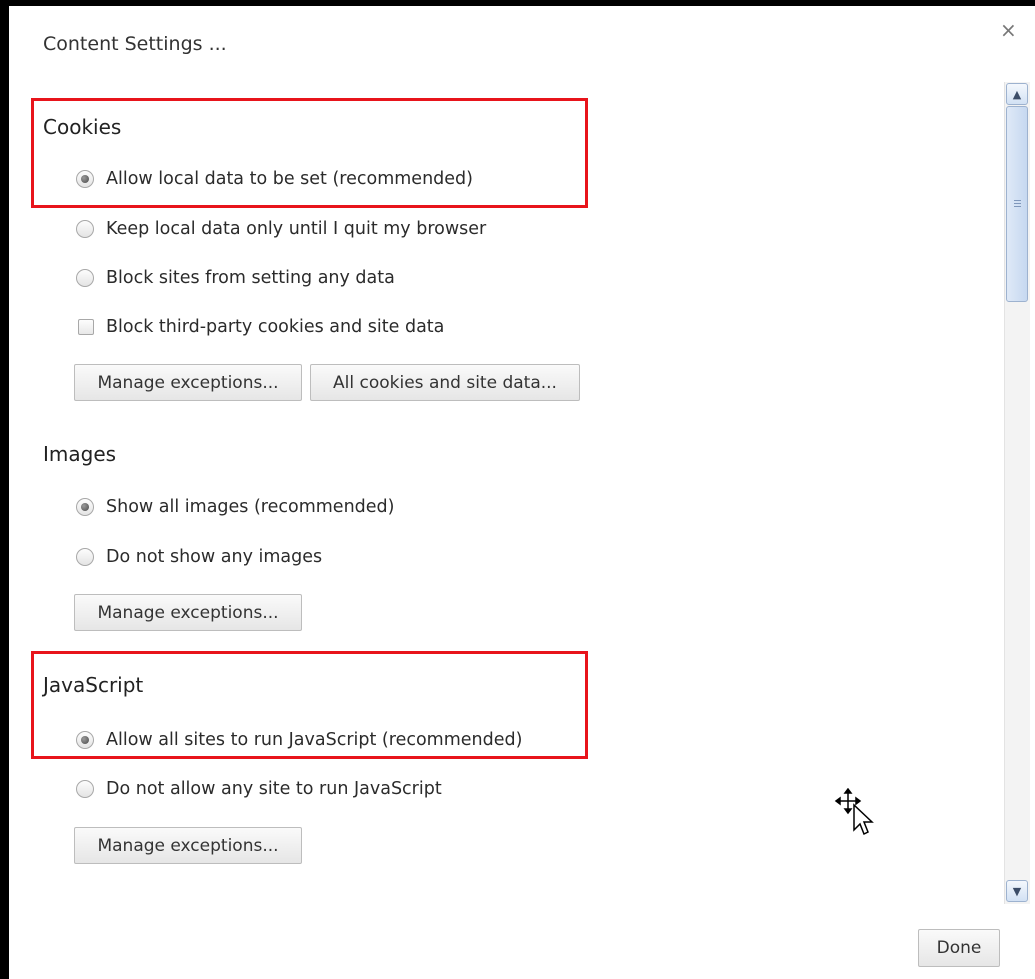  Describe the element at coordinates (854, 812) in the screenshot. I see `move-cursor-icon` at that location.